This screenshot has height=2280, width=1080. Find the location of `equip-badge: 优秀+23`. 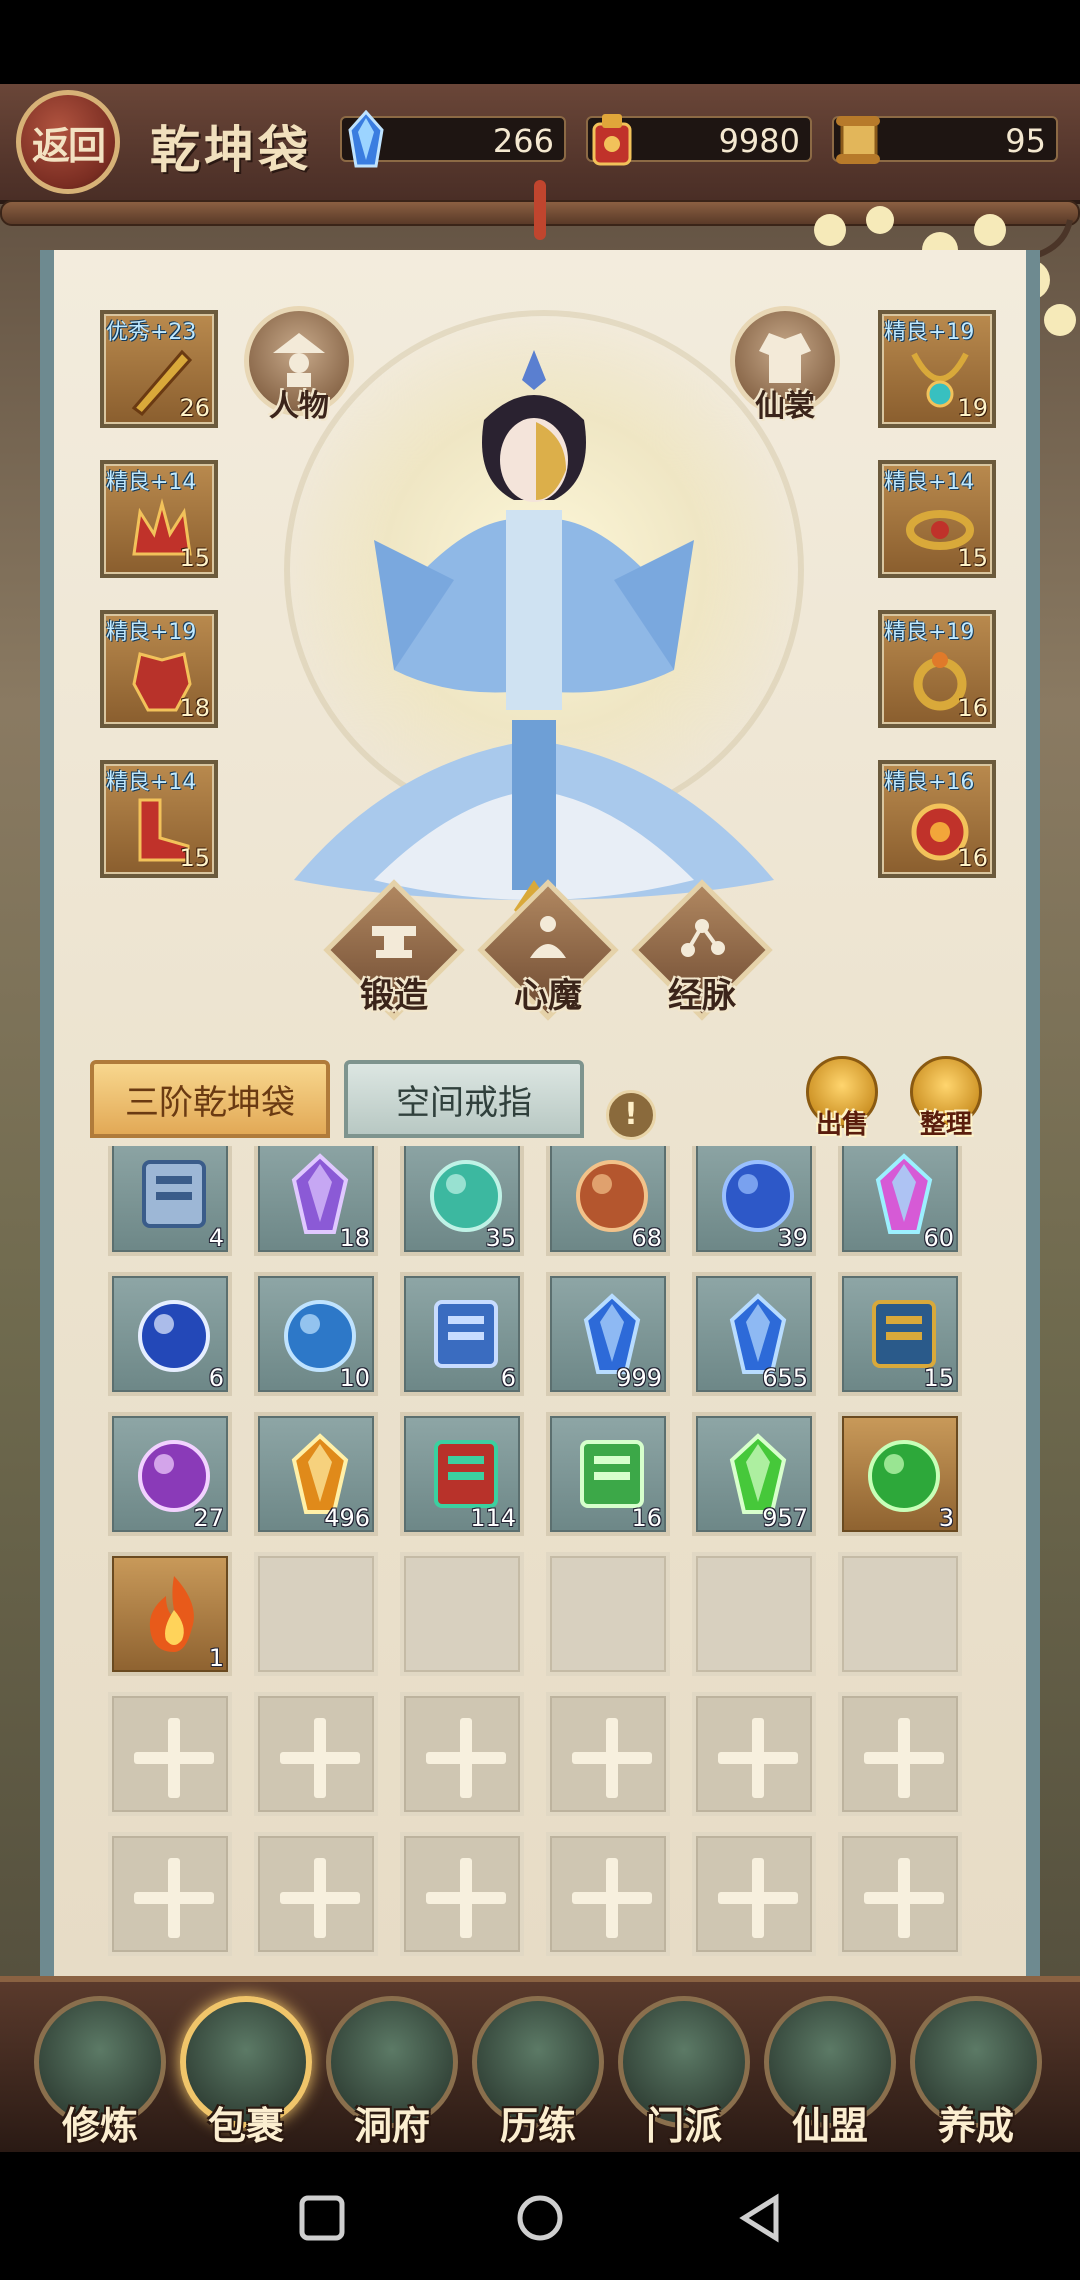

equip-badge: 优秀+23 is located at coordinates (151, 332).